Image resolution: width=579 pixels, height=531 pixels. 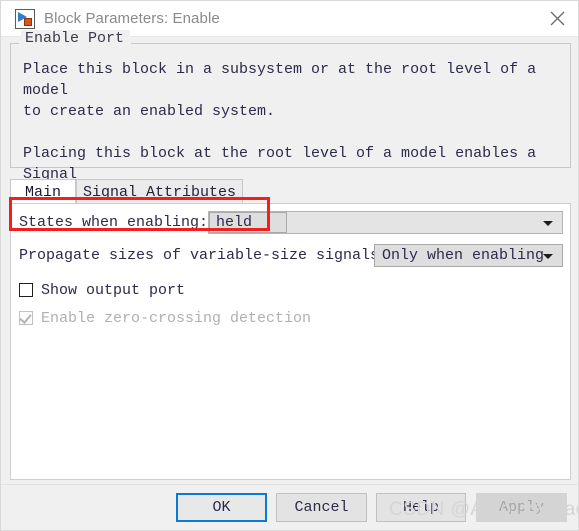 I want to click on enable-zero-crossing-label: Enable zero-crossing detection, so click(x=176, y=318).